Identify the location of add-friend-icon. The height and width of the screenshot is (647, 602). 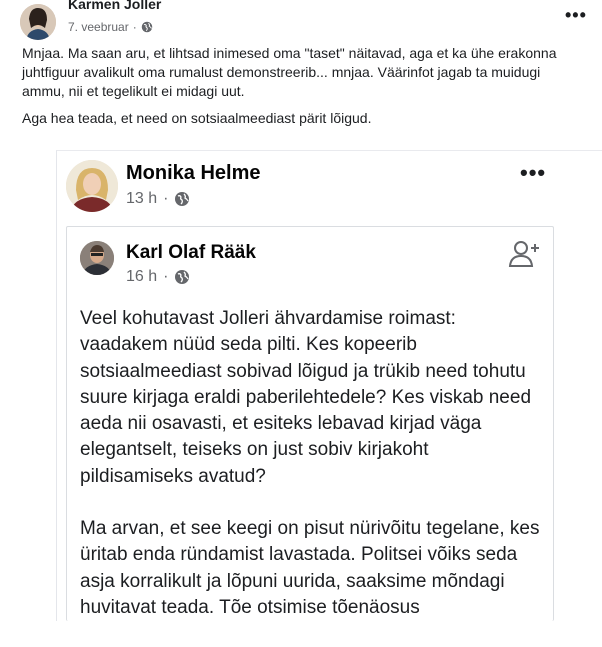
(525, 253).